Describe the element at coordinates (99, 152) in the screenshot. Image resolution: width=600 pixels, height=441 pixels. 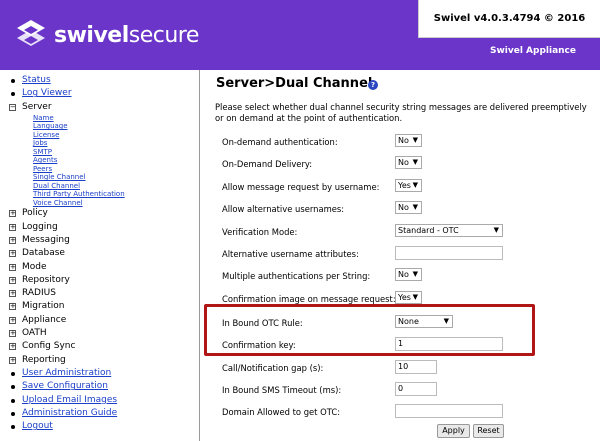
I see `sidebar-subitem: SMTP` at that location.